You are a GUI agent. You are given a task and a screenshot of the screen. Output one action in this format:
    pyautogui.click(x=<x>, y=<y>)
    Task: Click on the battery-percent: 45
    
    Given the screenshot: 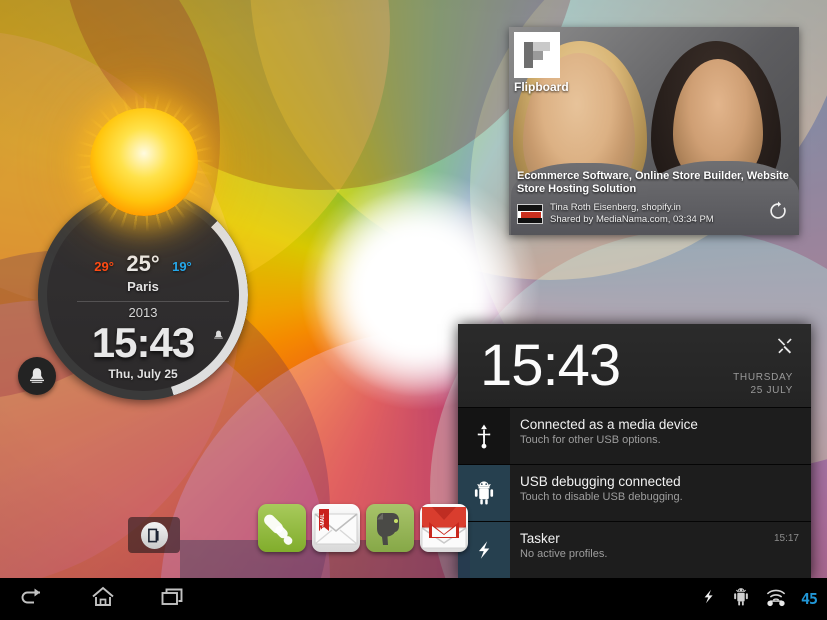 What is the action you would take?
    pyautogui.click(x=809, y=599)
    